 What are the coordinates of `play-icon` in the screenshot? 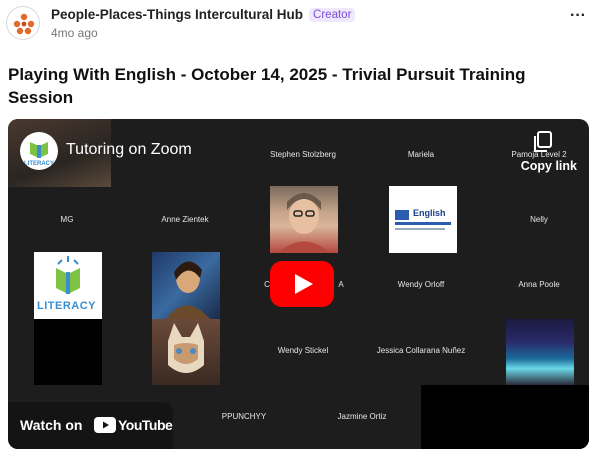 It's located at (302, 284).